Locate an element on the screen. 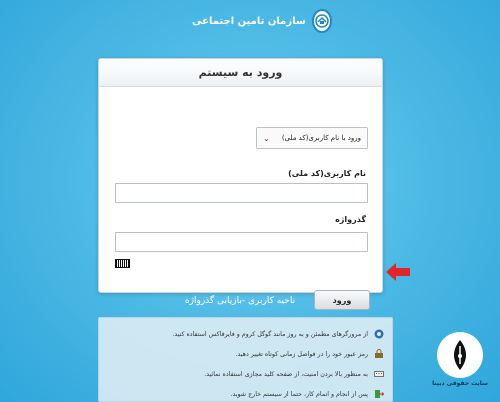 The image size is (500, 402). brand-logo: سازمان تامین اجتماعی is located at coordinates (262, 21).